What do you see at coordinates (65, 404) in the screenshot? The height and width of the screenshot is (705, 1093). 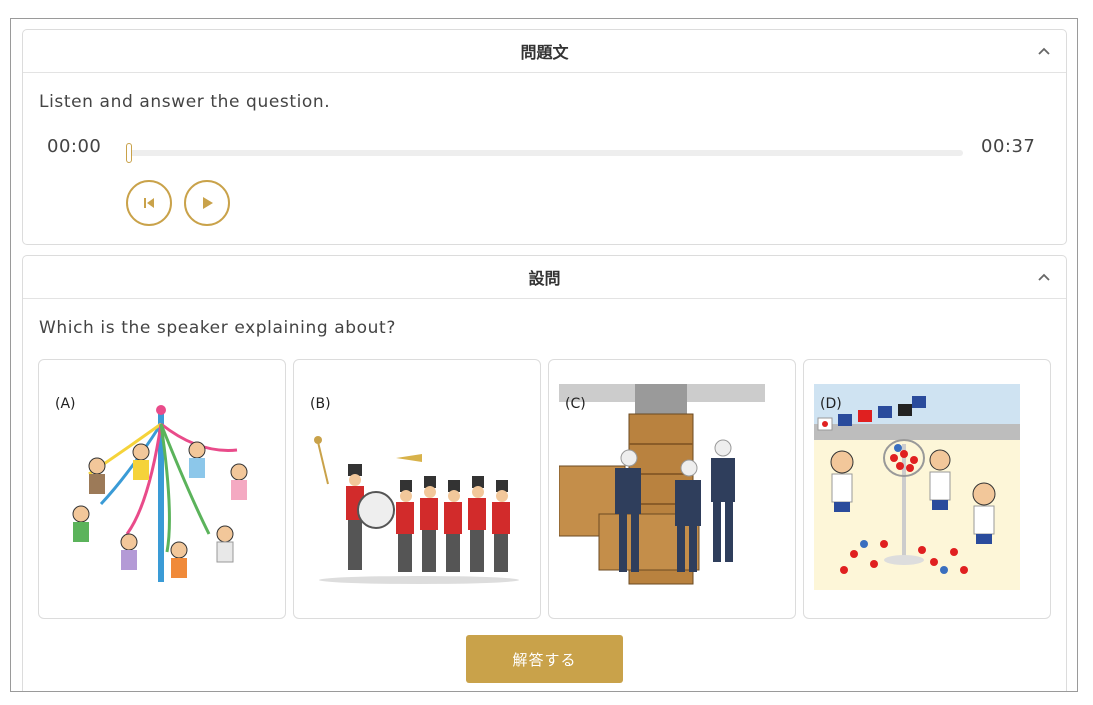 I see `choice-label: (A)` at bounding box center [65, 404].